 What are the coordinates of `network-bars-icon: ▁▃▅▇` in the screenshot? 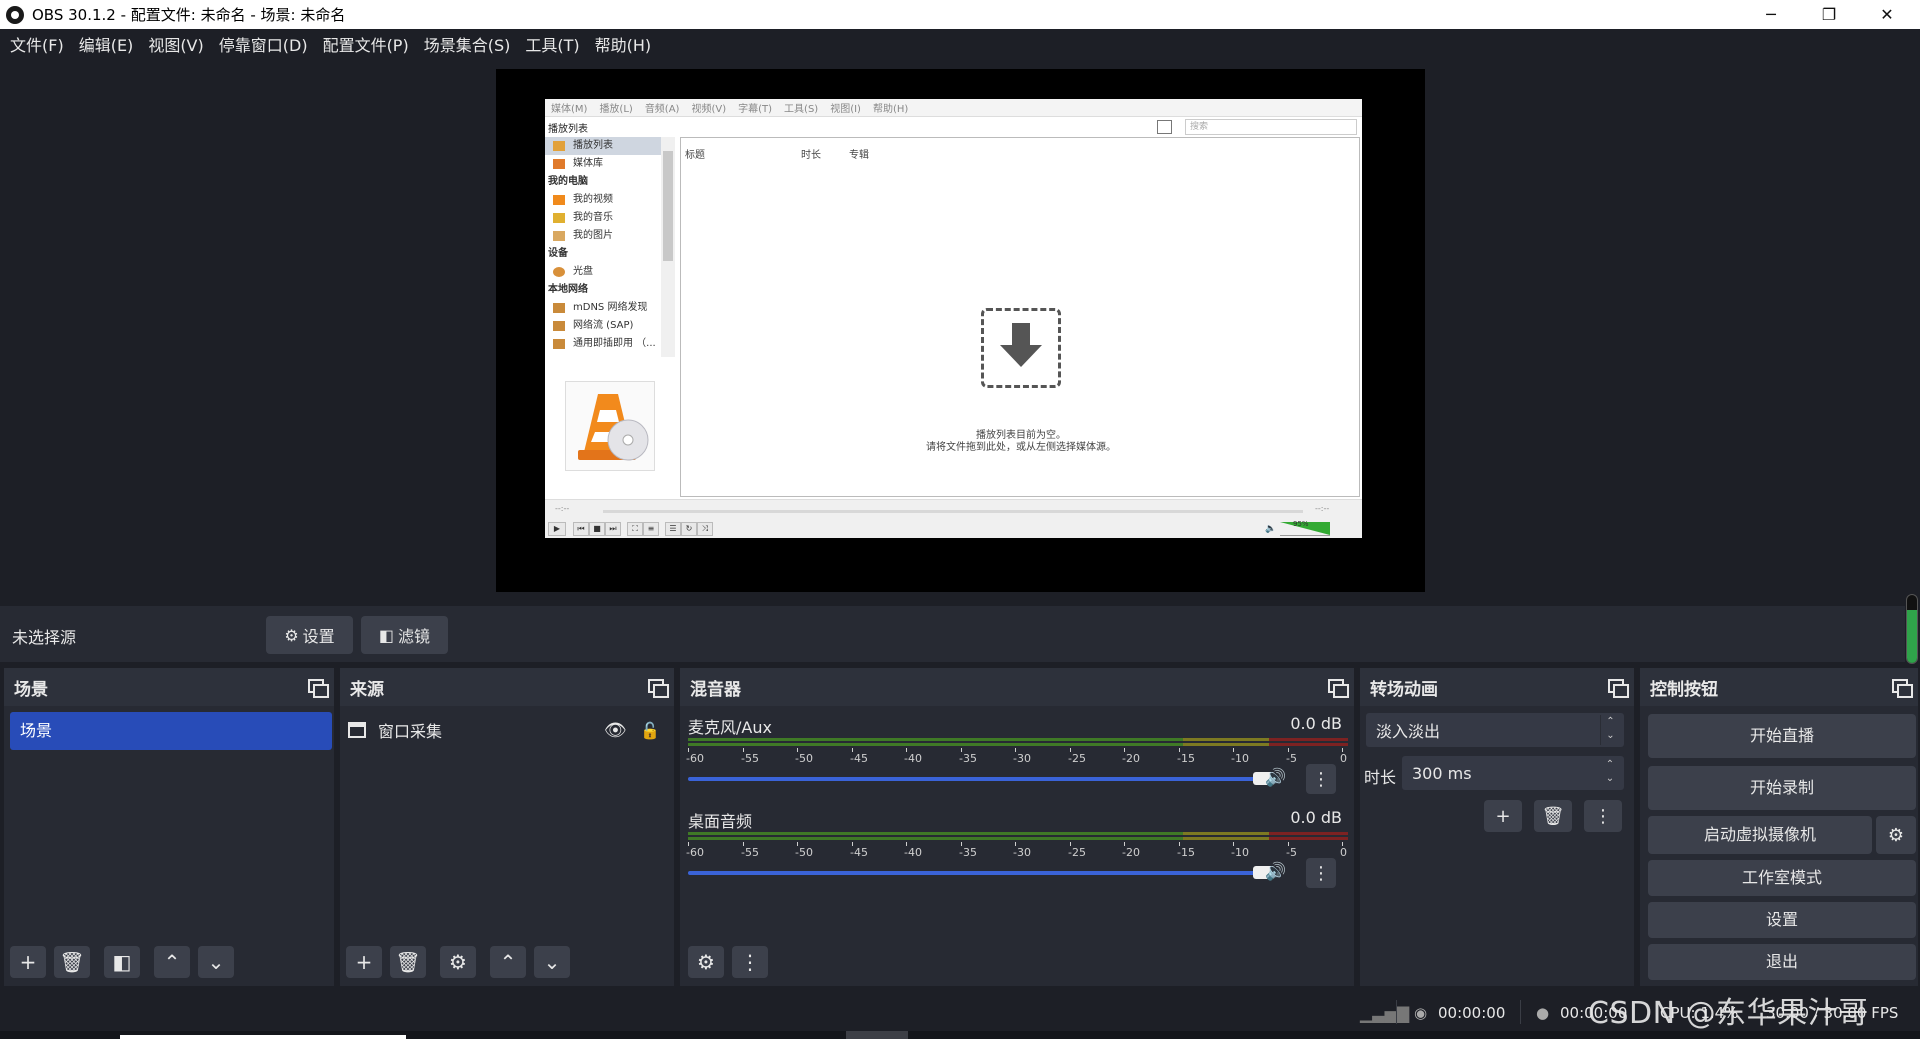 It's located at (1385, 1013).